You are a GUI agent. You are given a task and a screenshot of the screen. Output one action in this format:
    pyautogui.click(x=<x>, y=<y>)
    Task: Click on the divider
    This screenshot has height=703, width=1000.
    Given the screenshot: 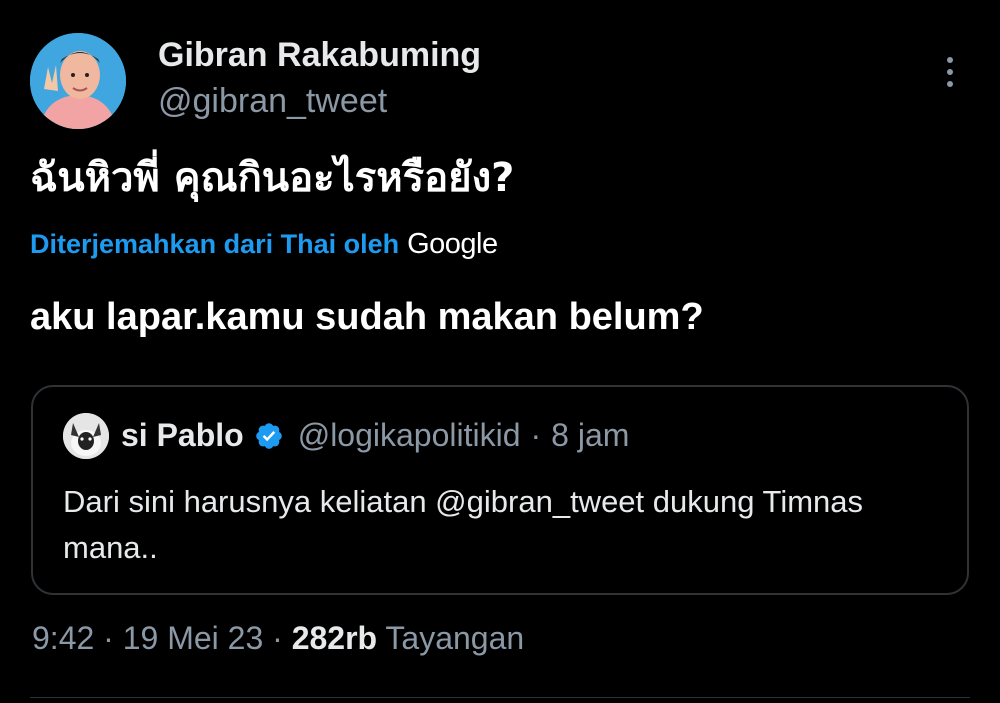 What is the action you would take?
    pyautogui.click(x=500, y=697)
    